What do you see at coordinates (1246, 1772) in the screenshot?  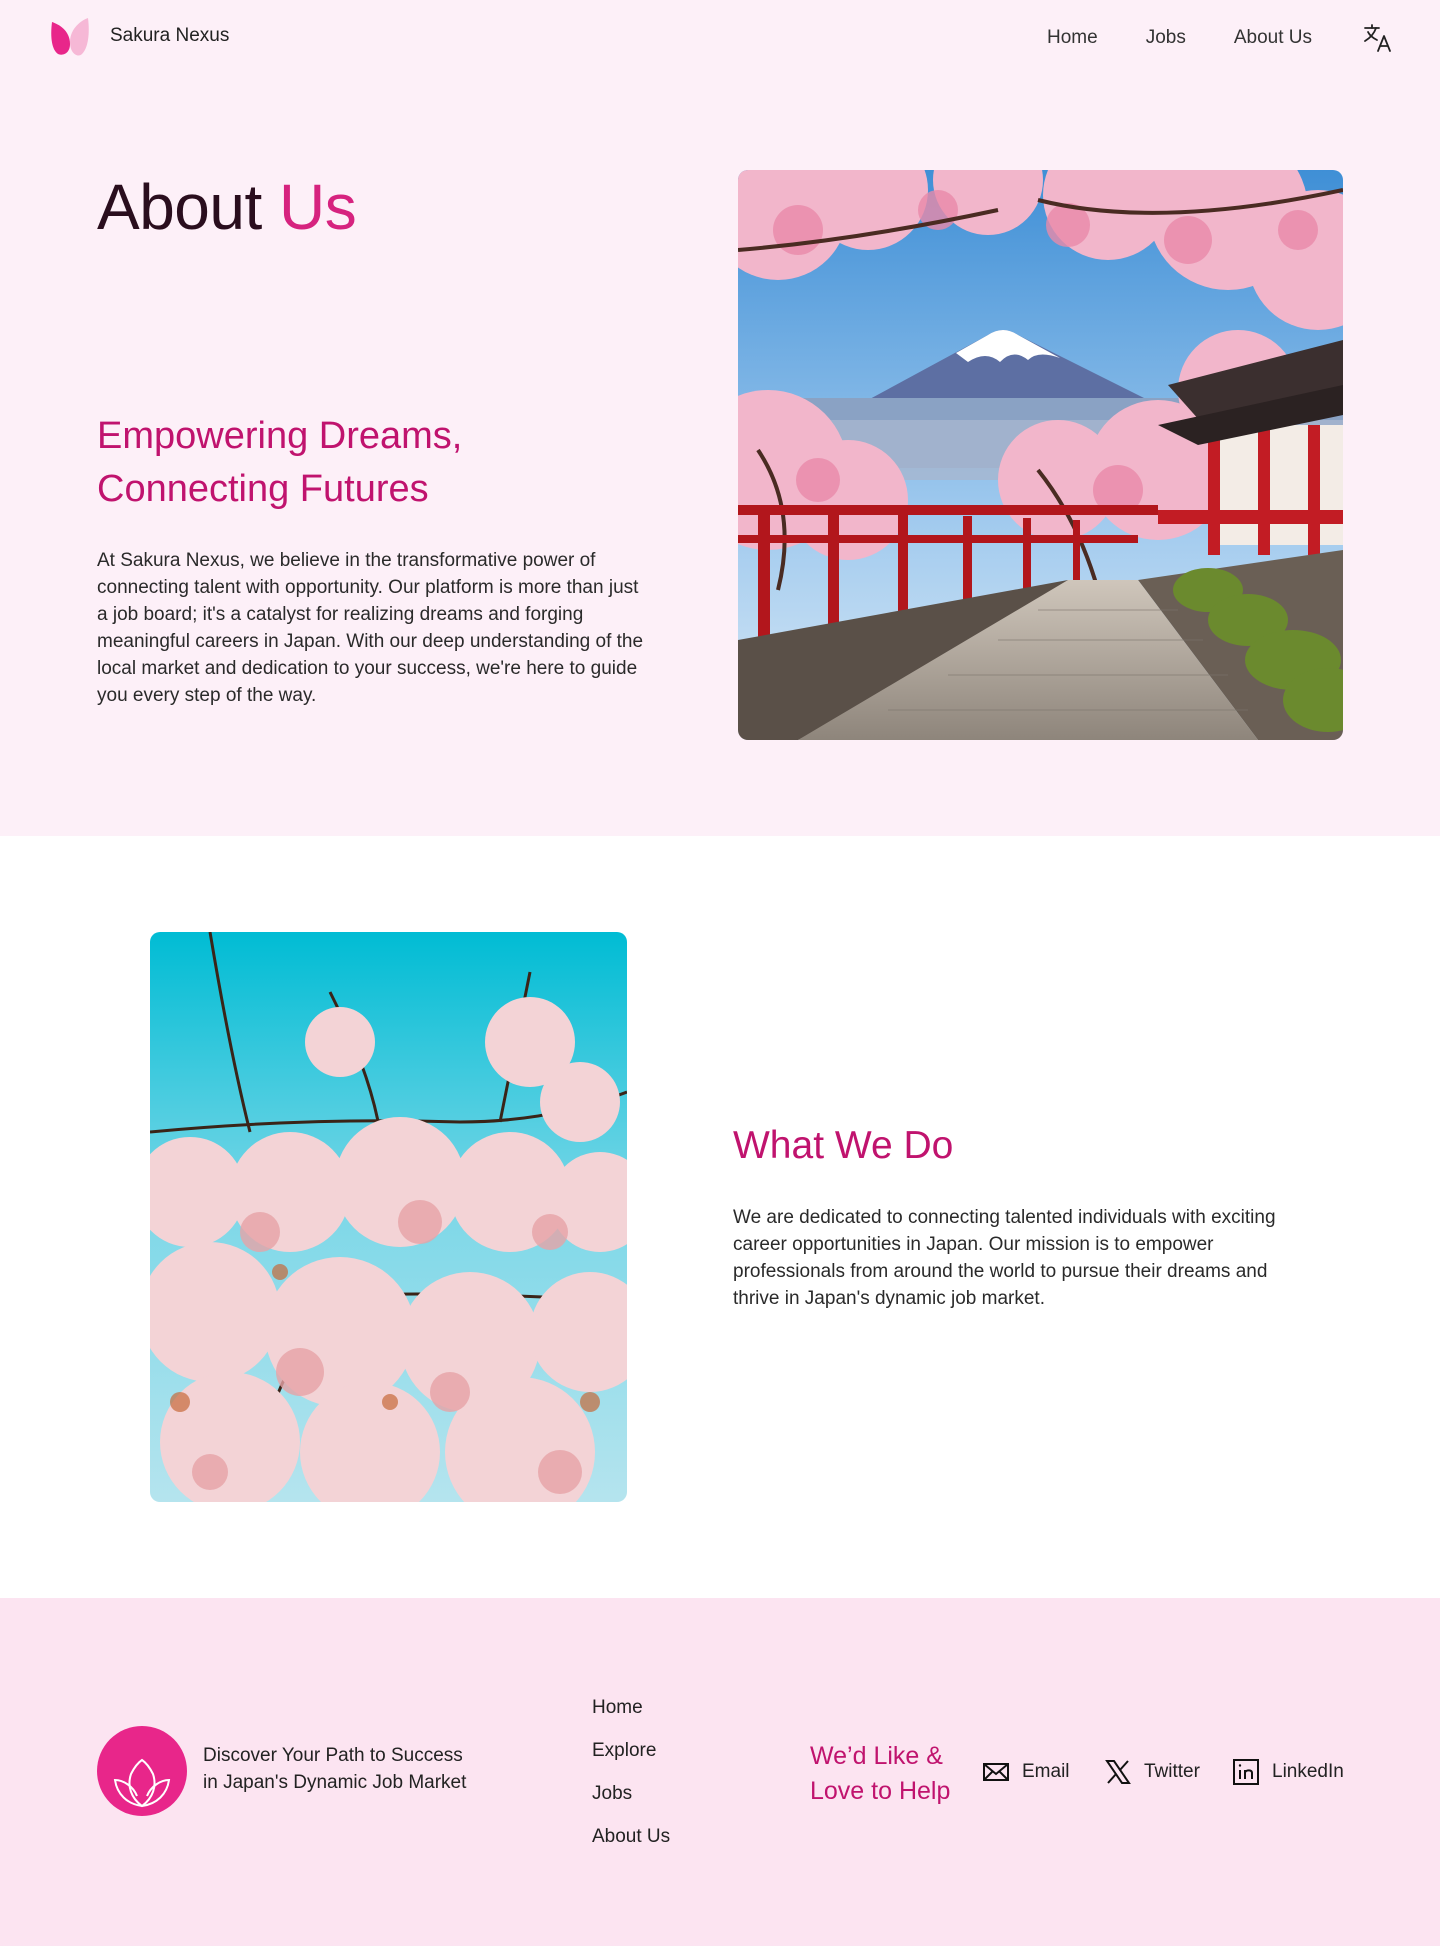 I see `linkedin-icon` at bounding box center [1246, 1772].